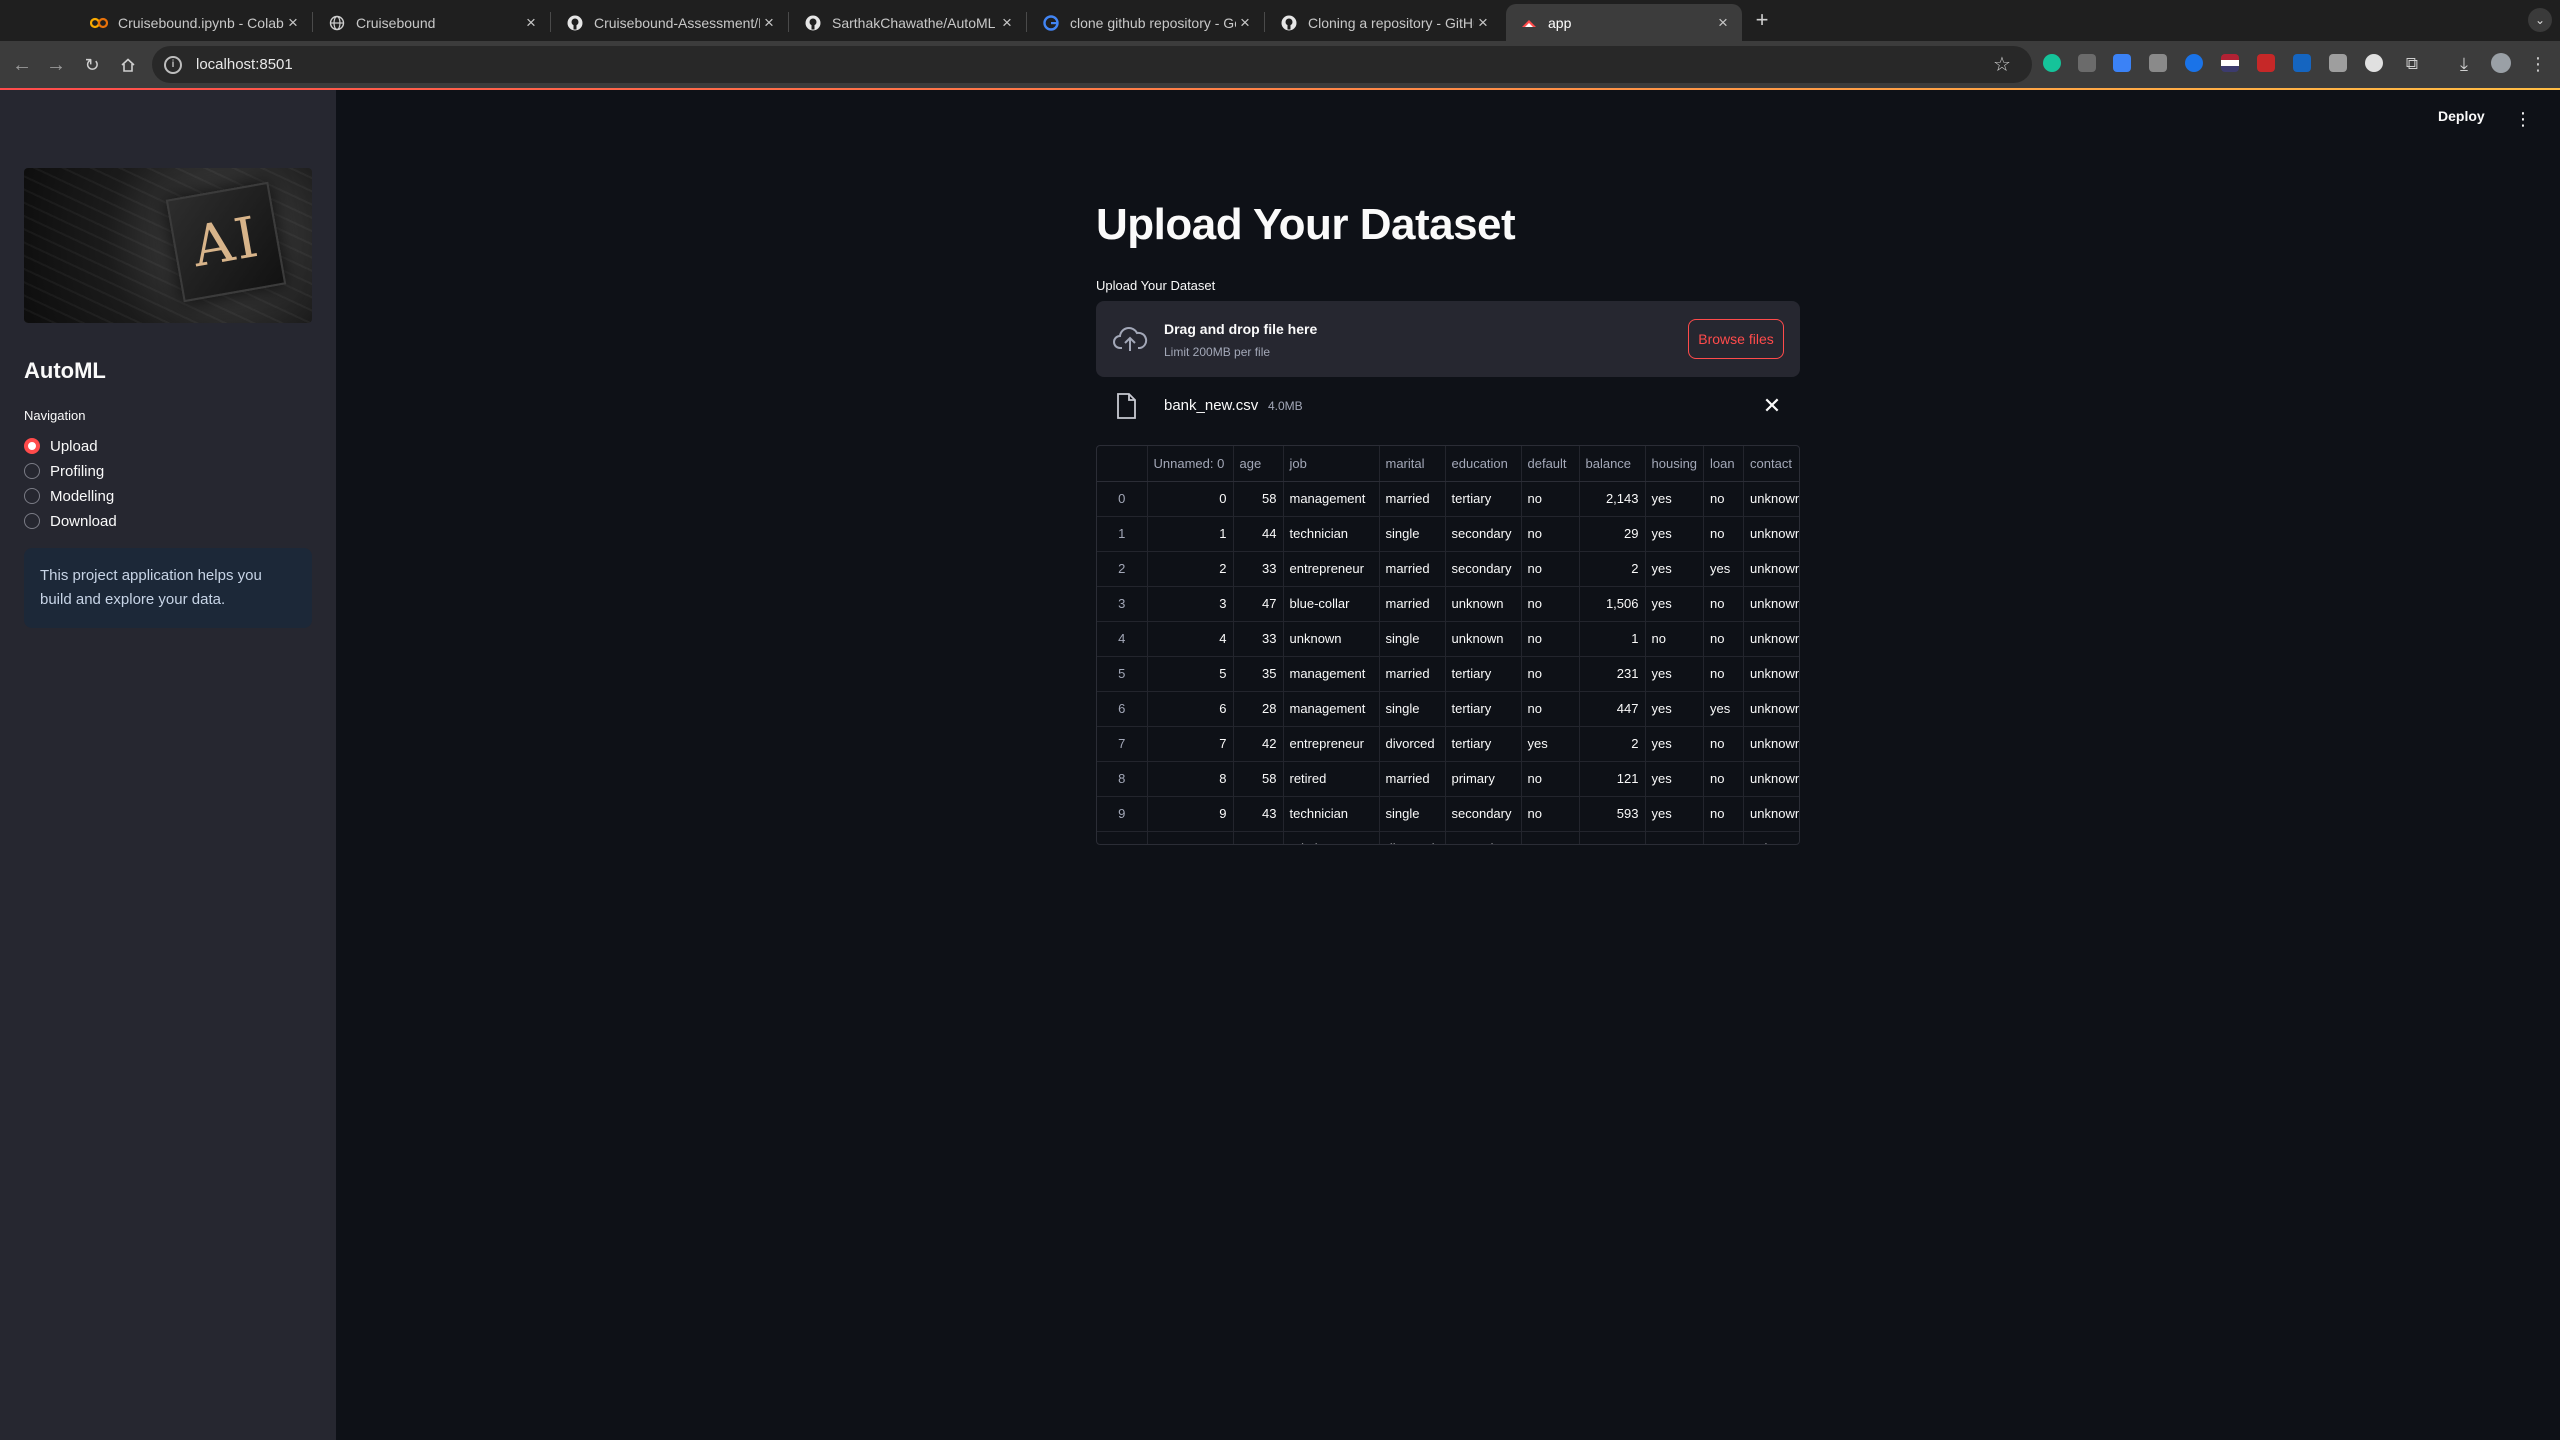 The width and height of the screenshot is (2560, 1440). I want to click on forward-icon: →, so click(56, 65).